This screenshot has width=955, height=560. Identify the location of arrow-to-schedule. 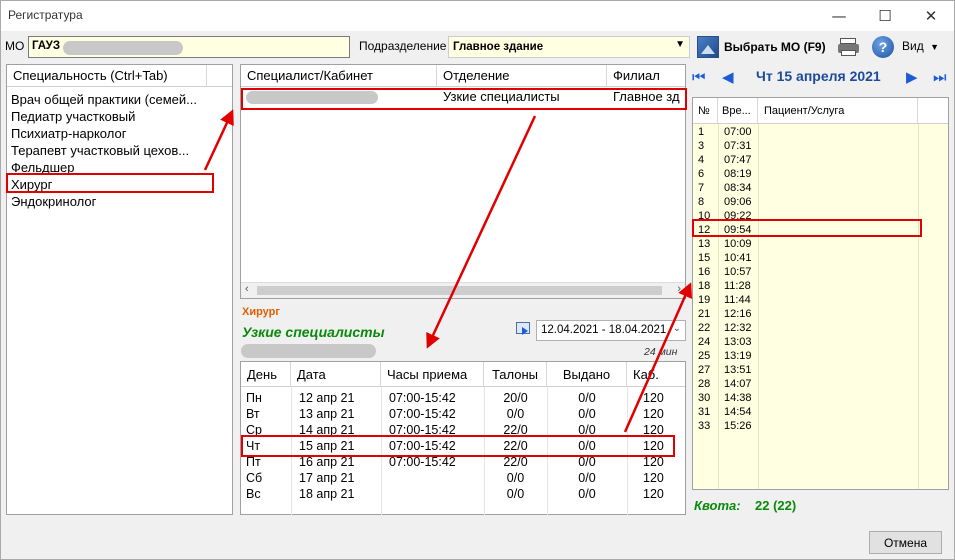
(481, 232).